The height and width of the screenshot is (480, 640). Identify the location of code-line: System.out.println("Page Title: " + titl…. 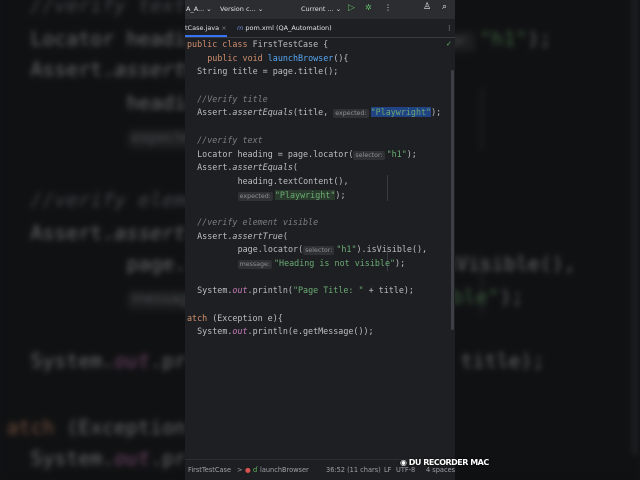
(320, 291).